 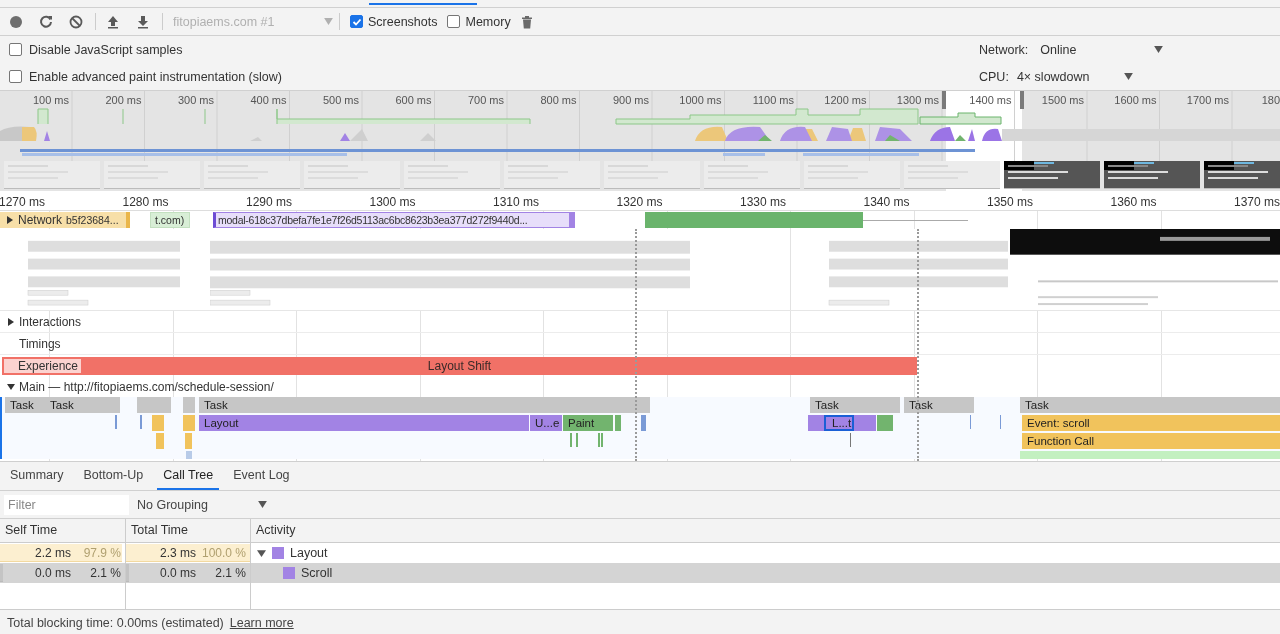 I want to click on overview-tick-label: 300 ms, so click(x=195, y=100).